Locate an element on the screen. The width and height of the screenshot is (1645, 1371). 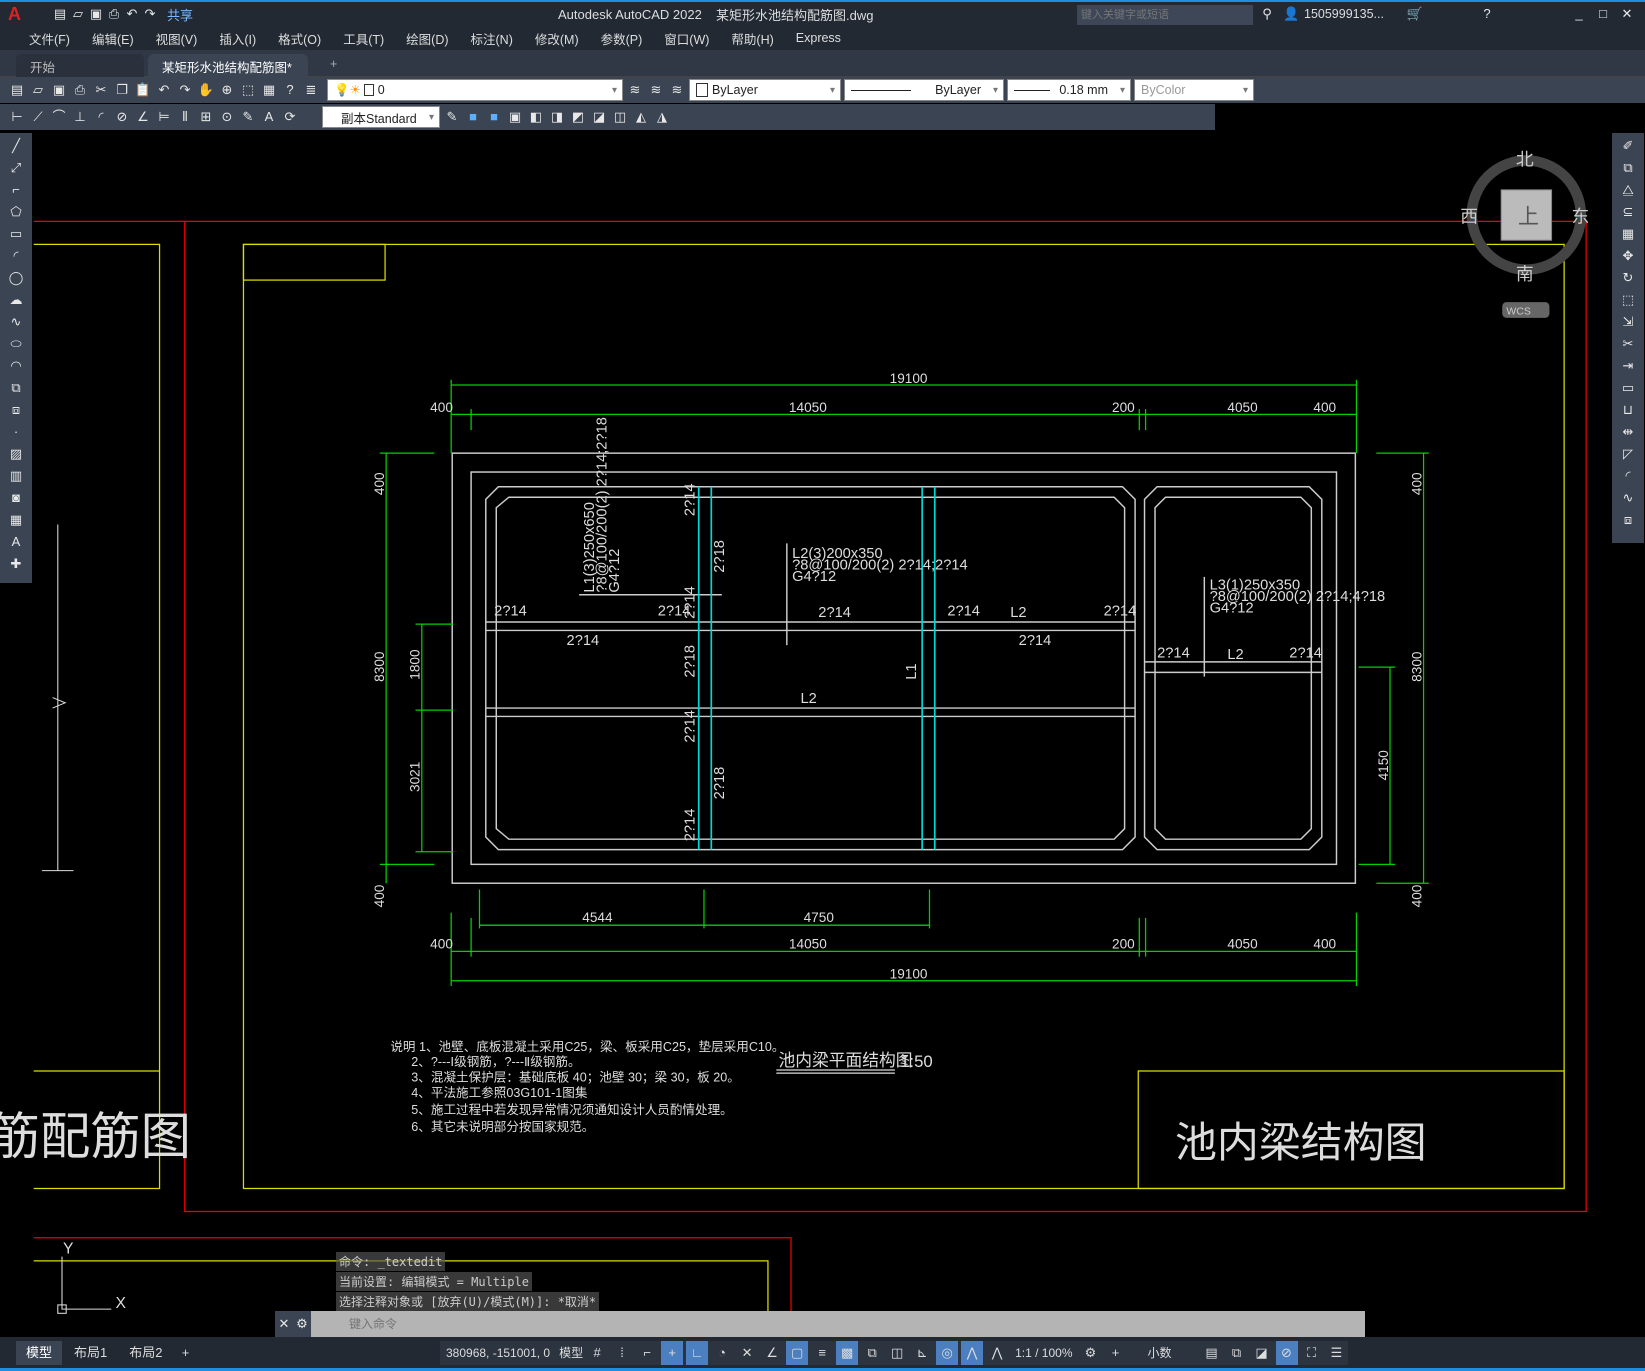
auto-scale-icon: ⋀ is located at coordinates (997, 1353).